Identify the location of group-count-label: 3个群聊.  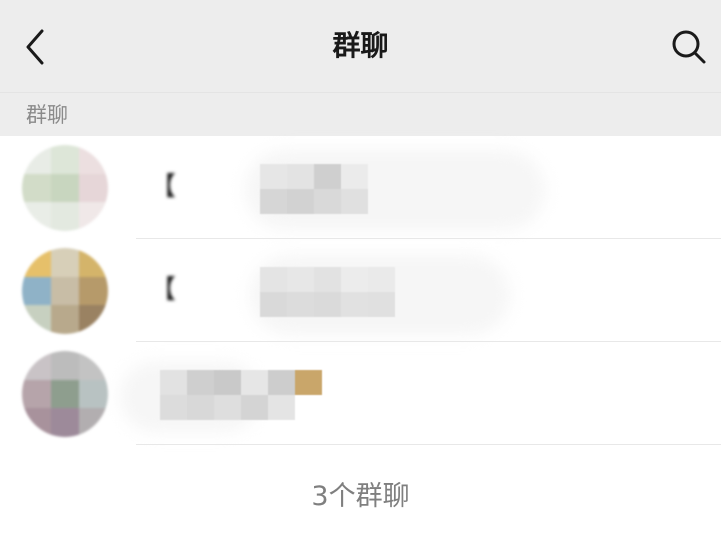
(360, 496).